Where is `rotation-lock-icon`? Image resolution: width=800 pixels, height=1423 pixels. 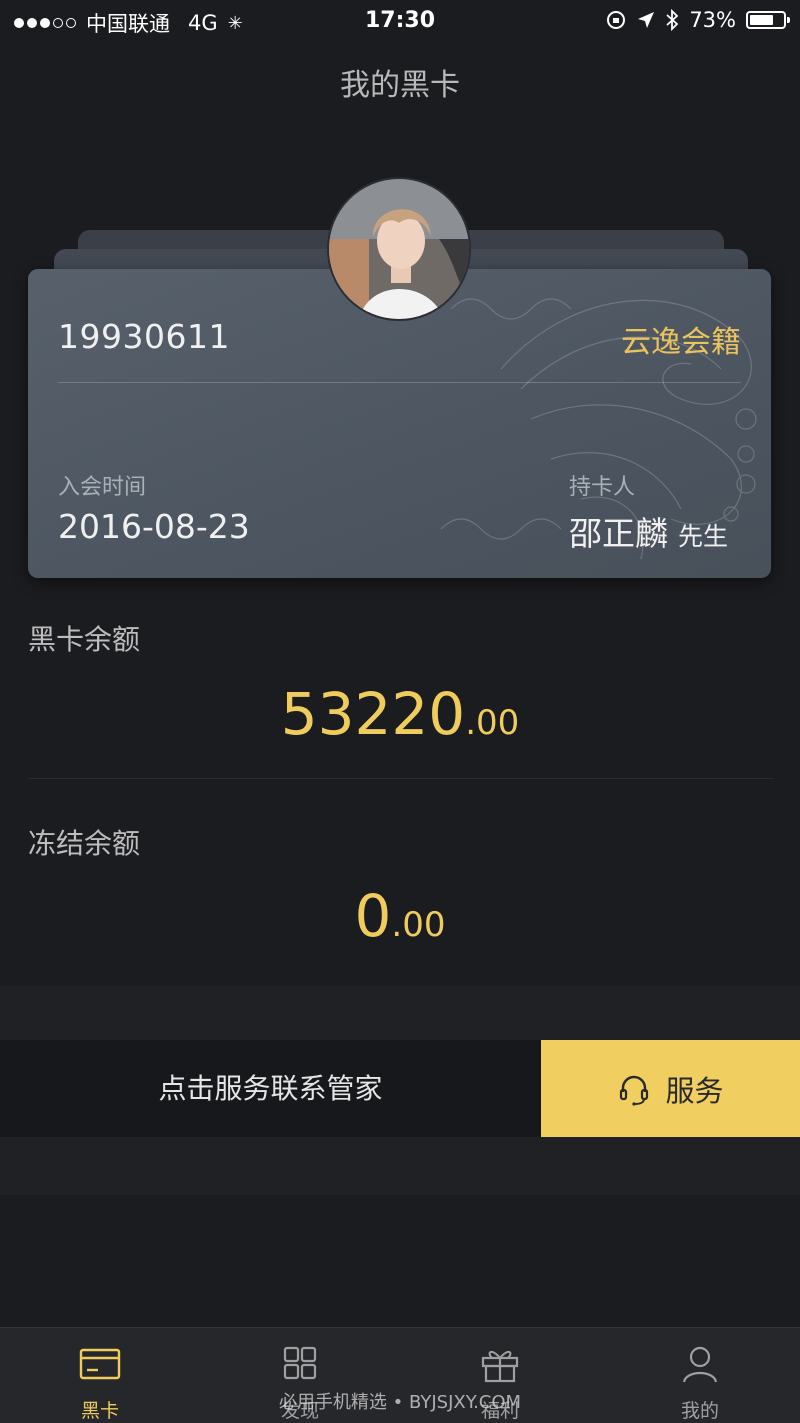 rotation-lock-icon is located at coordinates (616, 20).